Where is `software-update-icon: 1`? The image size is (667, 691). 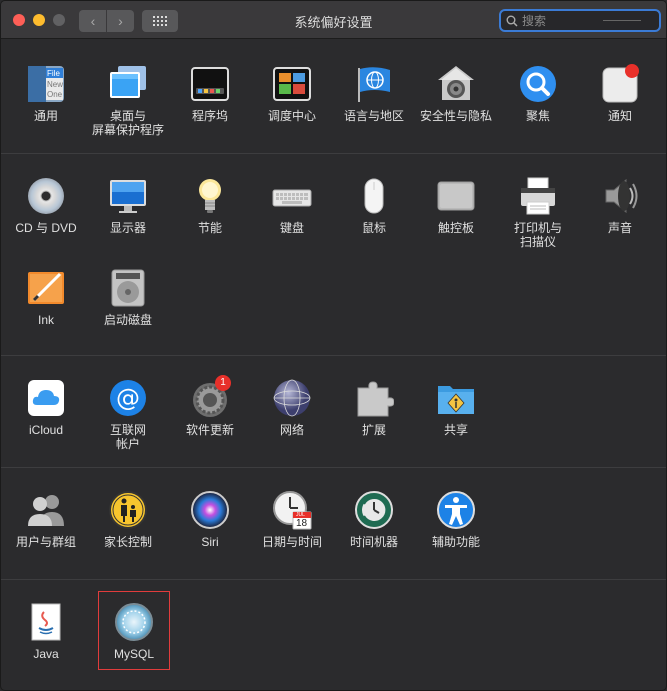
software-update-icon: 1 is located at coordinates (210, 396).